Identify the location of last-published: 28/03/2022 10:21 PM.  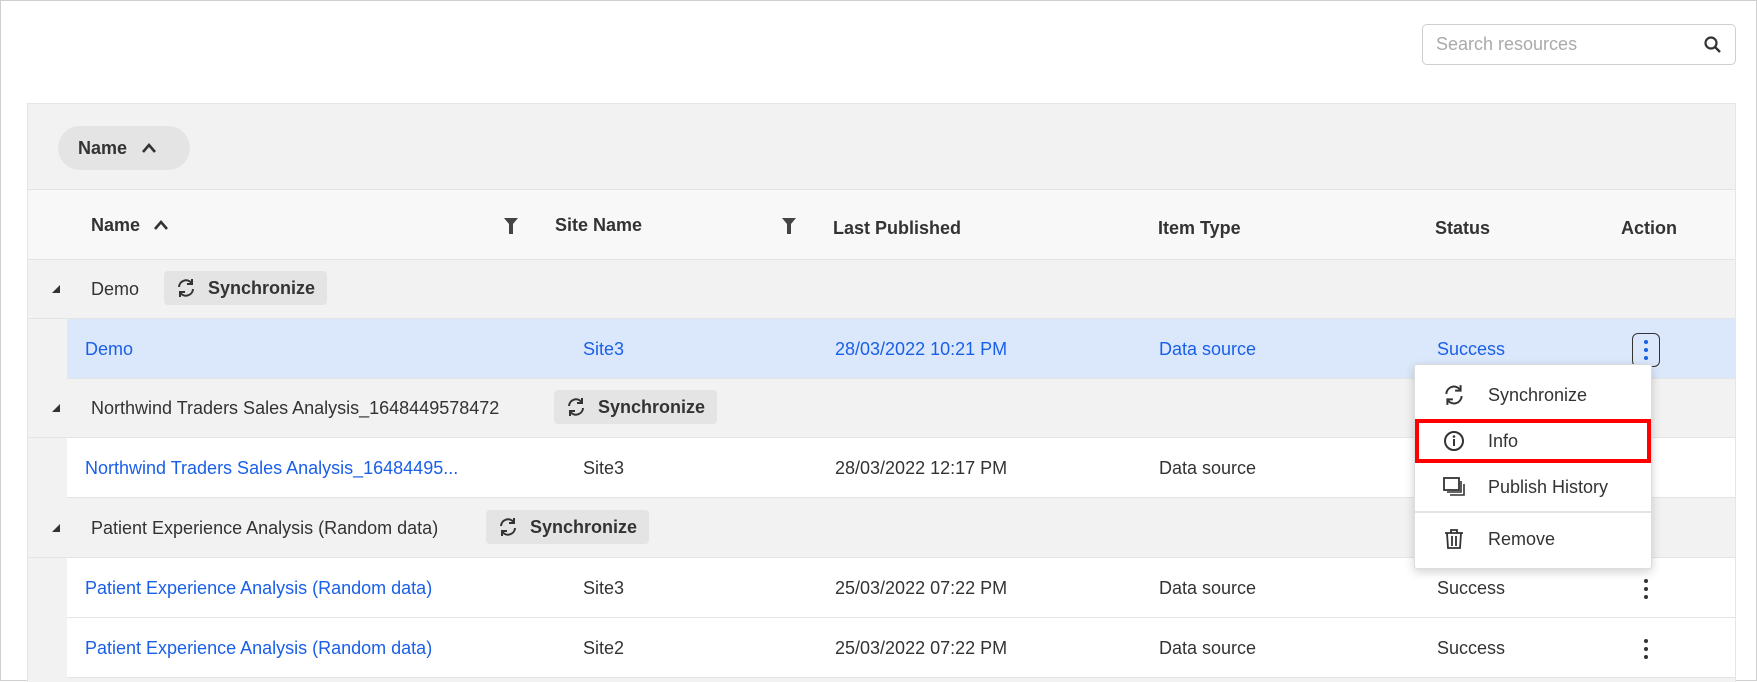
(921, 349).